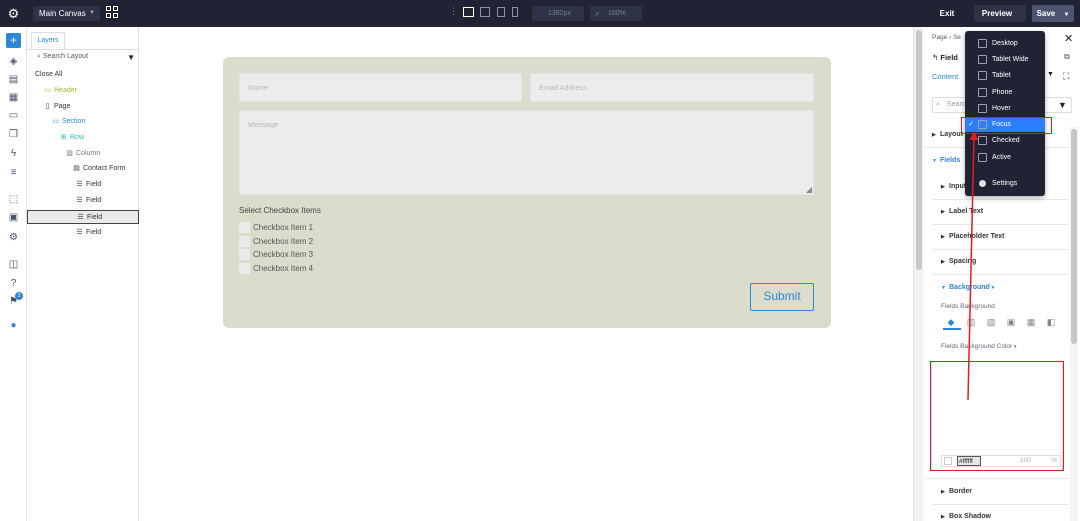 This screenshot has width=1080, height=521. Describe the element at coordinates (1005, 183) in the screenshot. I see `state-menu-item-settings: Settings` at that location.